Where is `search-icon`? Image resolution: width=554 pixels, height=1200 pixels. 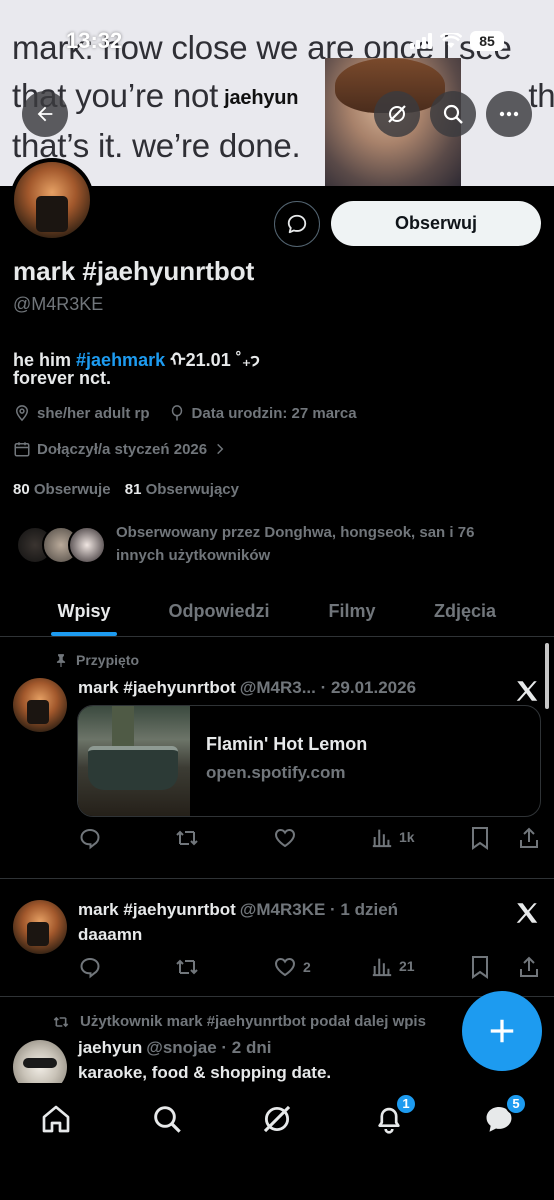 search-icon is located at coordinates (167, 1119).